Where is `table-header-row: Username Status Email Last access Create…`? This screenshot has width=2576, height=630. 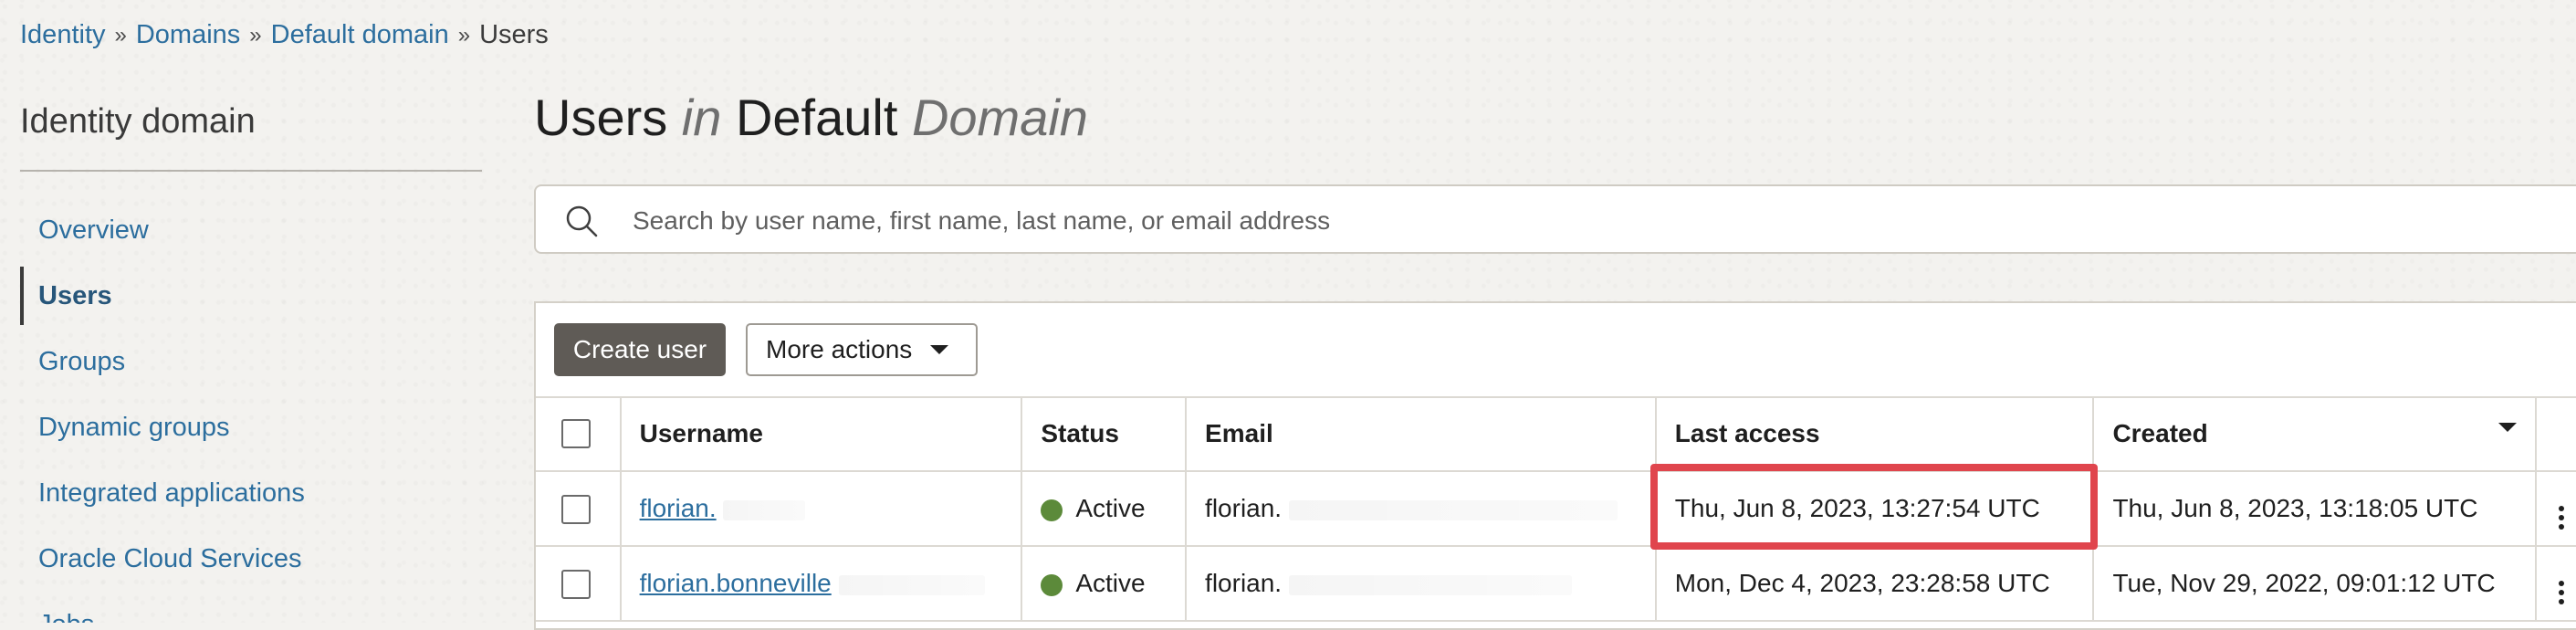 table-header-row: Username Status Email Last access Create… is located at coordinates (1556, 434).